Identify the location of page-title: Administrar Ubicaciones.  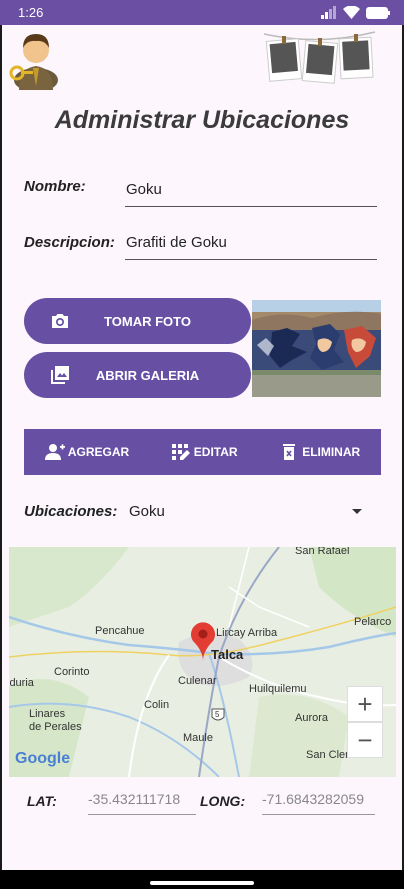
(202, 120).